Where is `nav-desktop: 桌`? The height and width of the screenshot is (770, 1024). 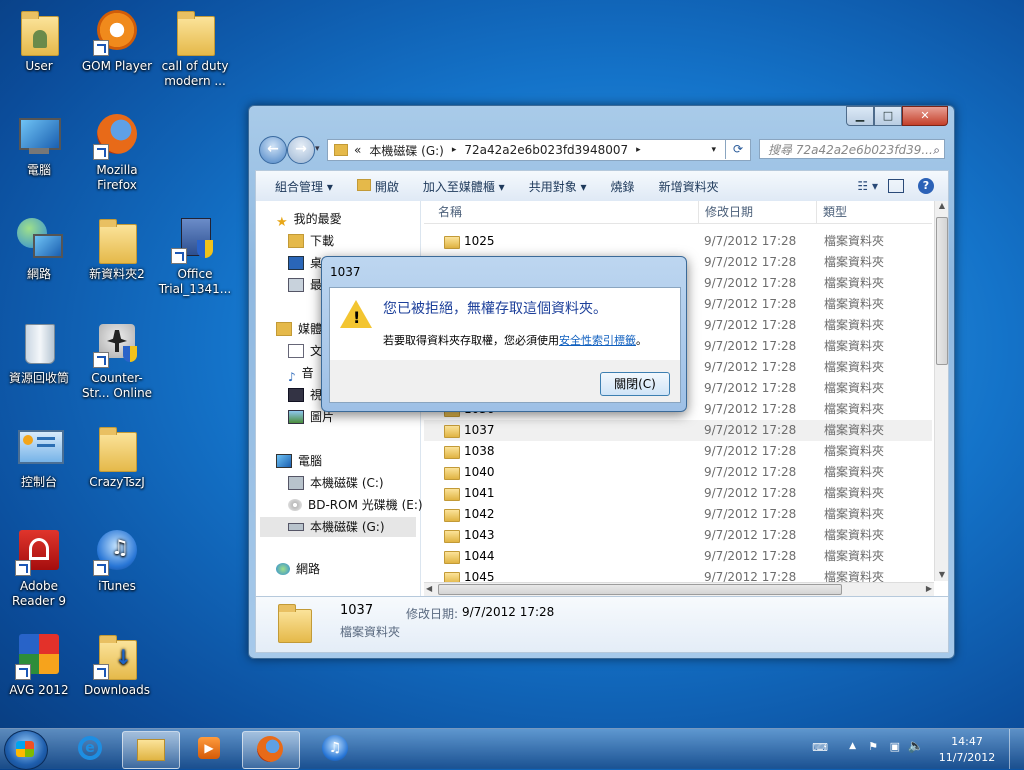
nav-desktop: 桌 is located at coordinates (305, 263).